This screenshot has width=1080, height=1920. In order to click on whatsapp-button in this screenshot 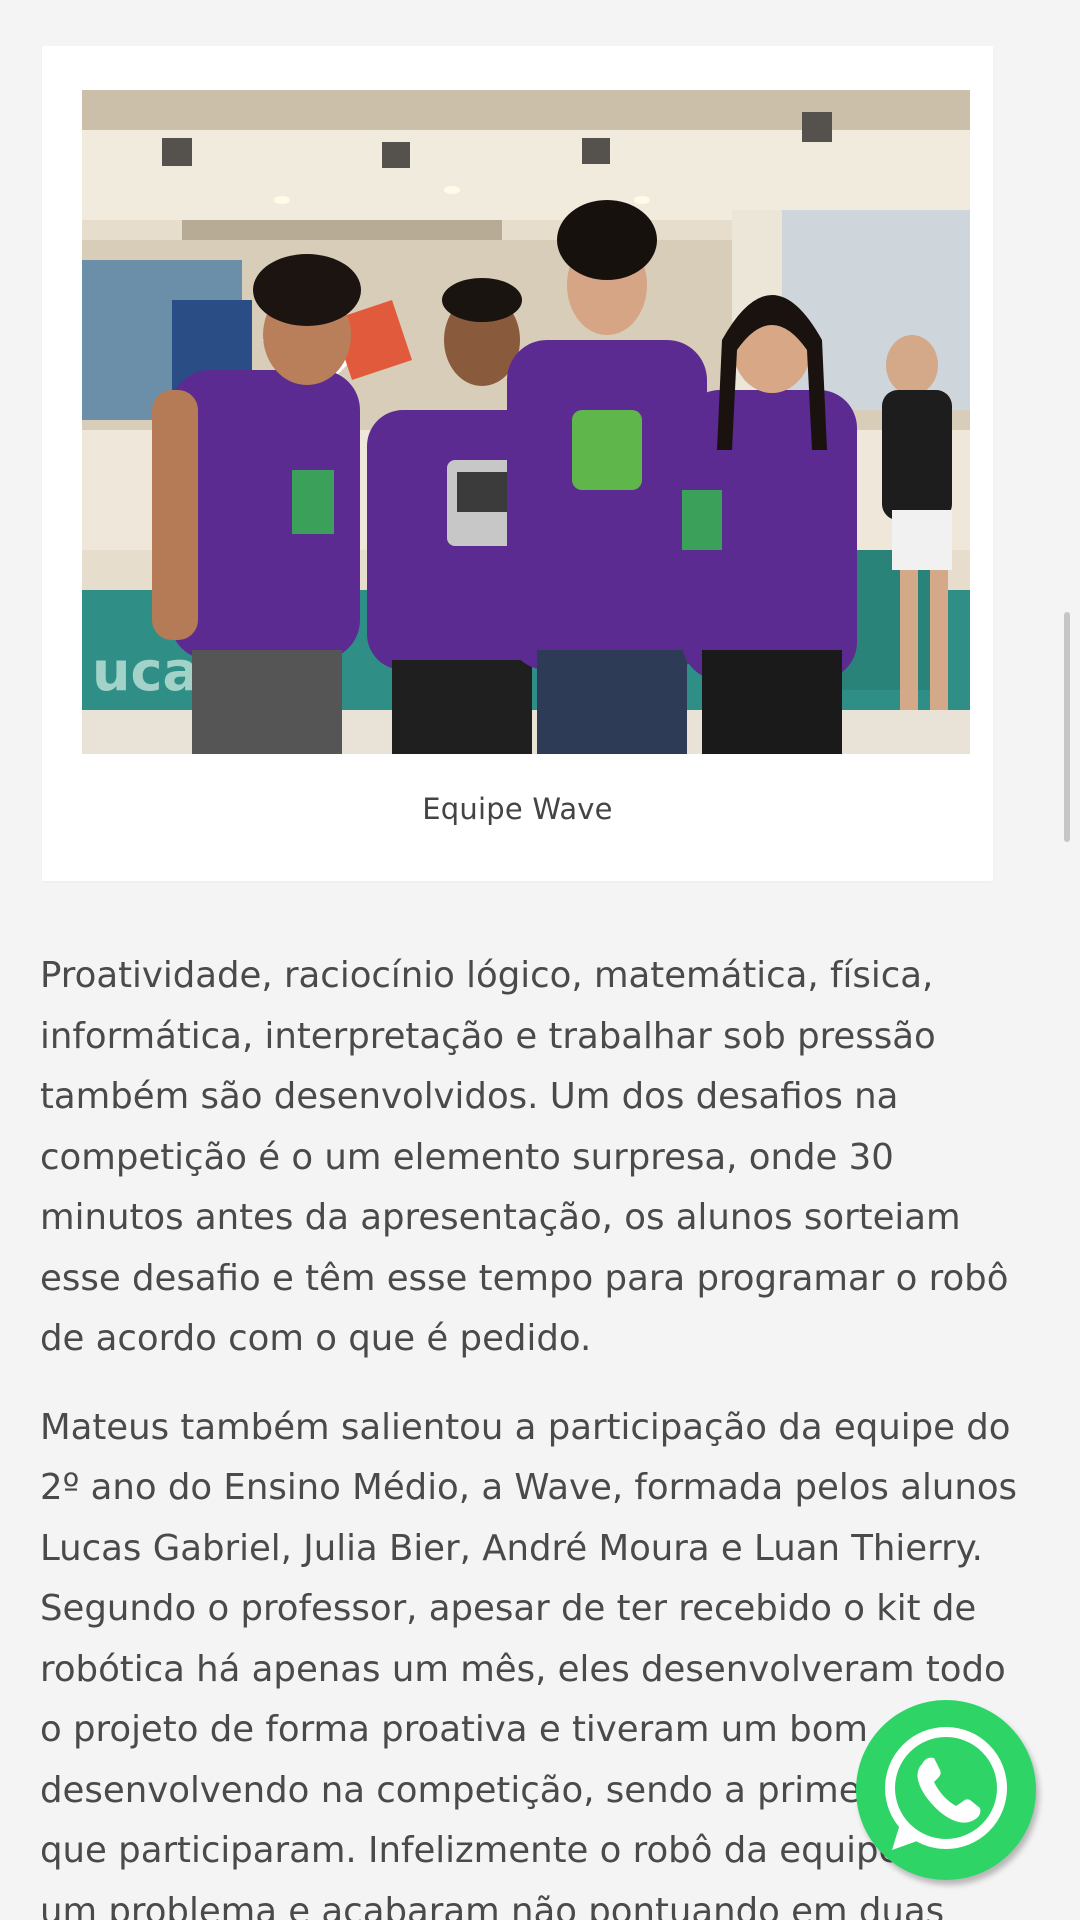, I will do `click(946, 1790)`.